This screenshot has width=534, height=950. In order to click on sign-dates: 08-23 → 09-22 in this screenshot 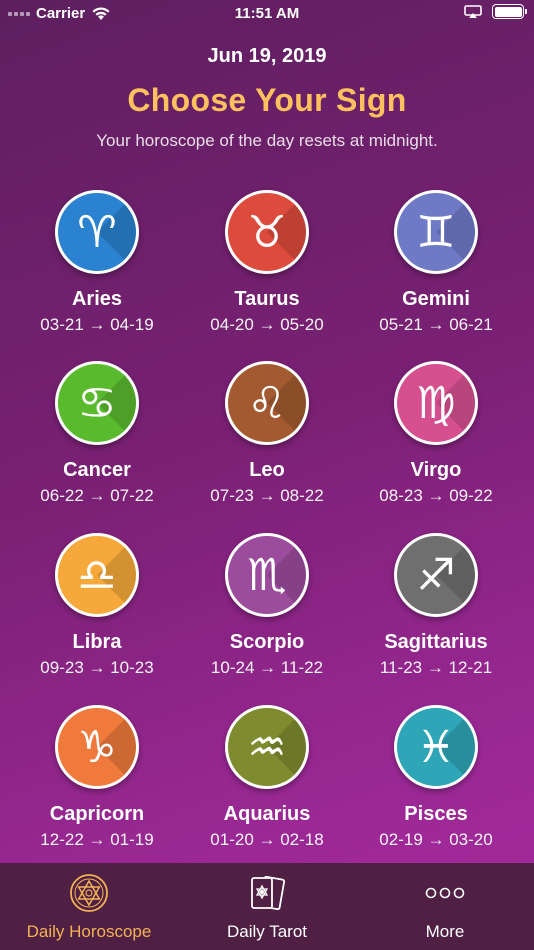, I will do `click(436, 495)`.